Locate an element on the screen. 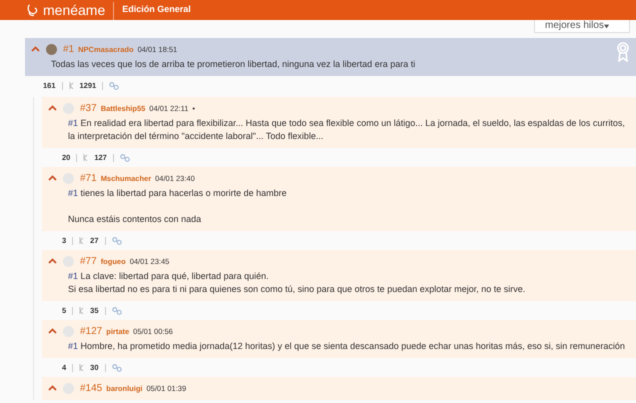 This screenshot has width=636, height=403. comment-number: #1 is located at coordinates (68, 49).